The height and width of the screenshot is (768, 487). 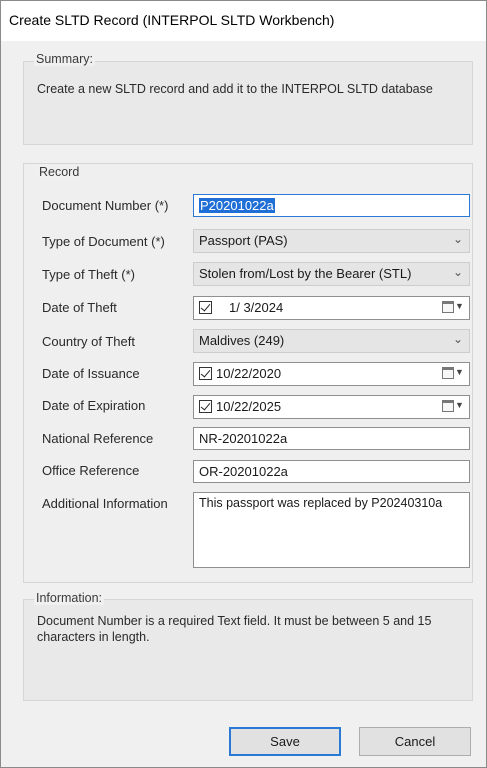 I want to click on date-of-issuance-checkbox, so click(x=205, y=373).